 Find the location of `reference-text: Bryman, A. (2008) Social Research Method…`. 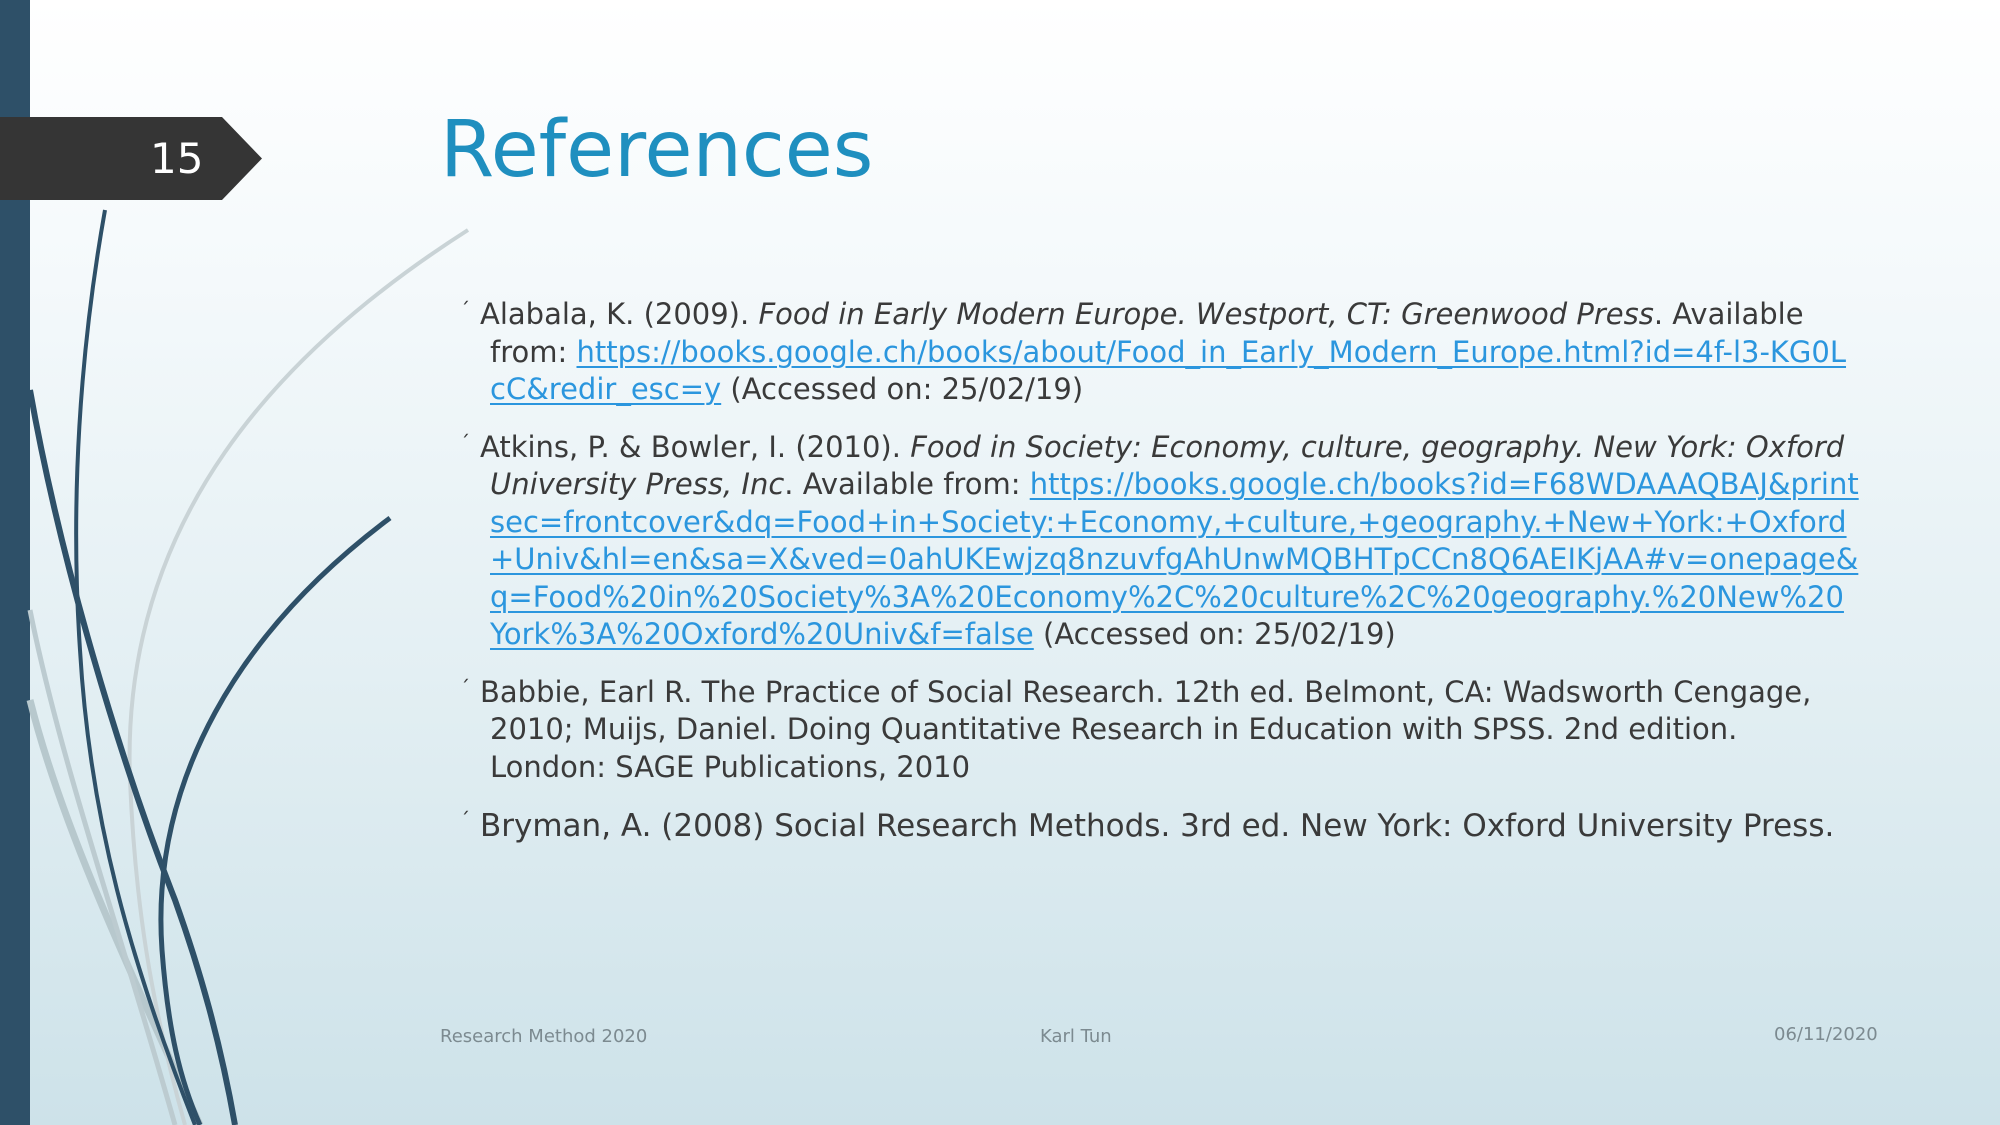

reference-text: Bryman, A. (2008) Social Research Method… is located at coordinates (1157, 826).